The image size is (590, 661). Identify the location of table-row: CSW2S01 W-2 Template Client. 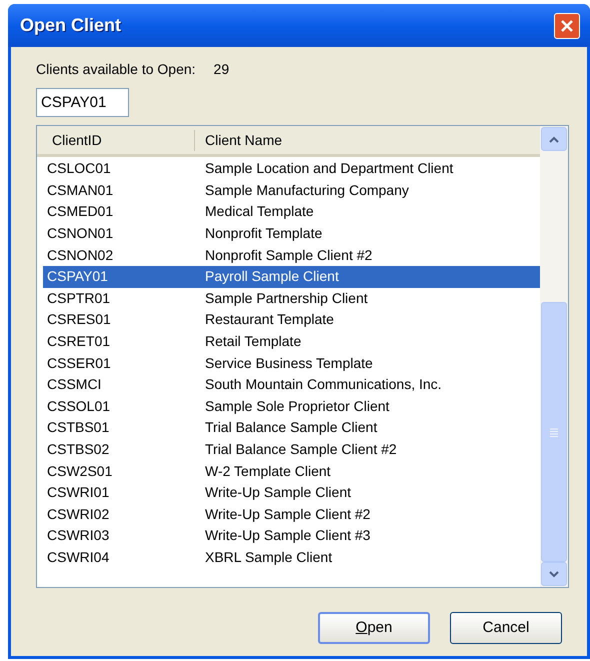
(291, 471).